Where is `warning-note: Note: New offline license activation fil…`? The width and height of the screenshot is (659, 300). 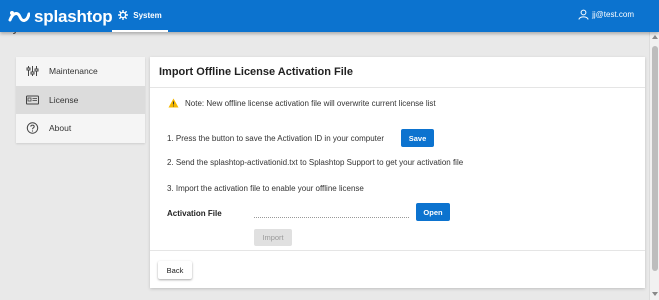
warning-note: Note: New offline license activation fil… is located at coordinates (302, 103).